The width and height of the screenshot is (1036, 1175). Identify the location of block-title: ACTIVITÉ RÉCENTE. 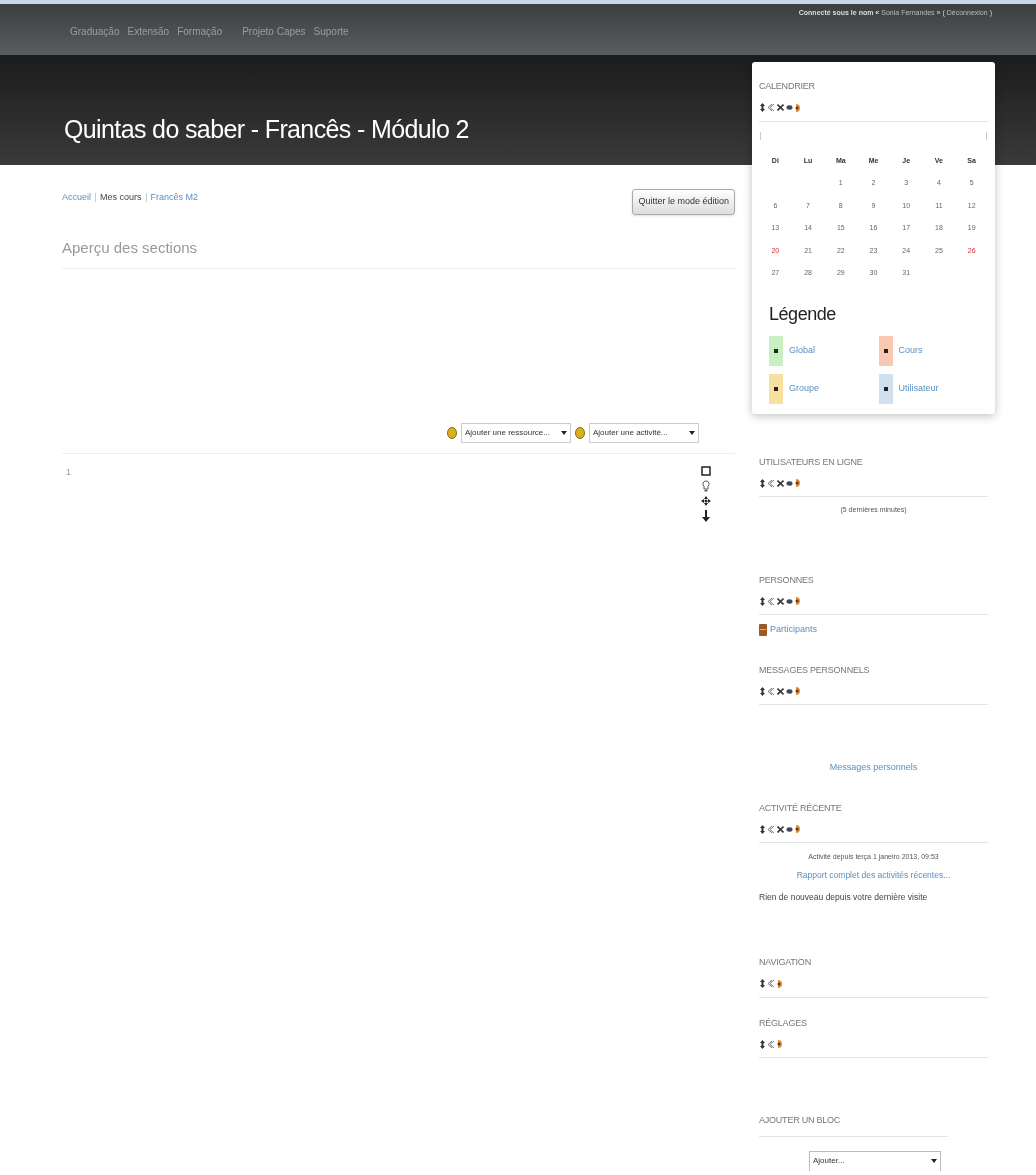
(800, 808).